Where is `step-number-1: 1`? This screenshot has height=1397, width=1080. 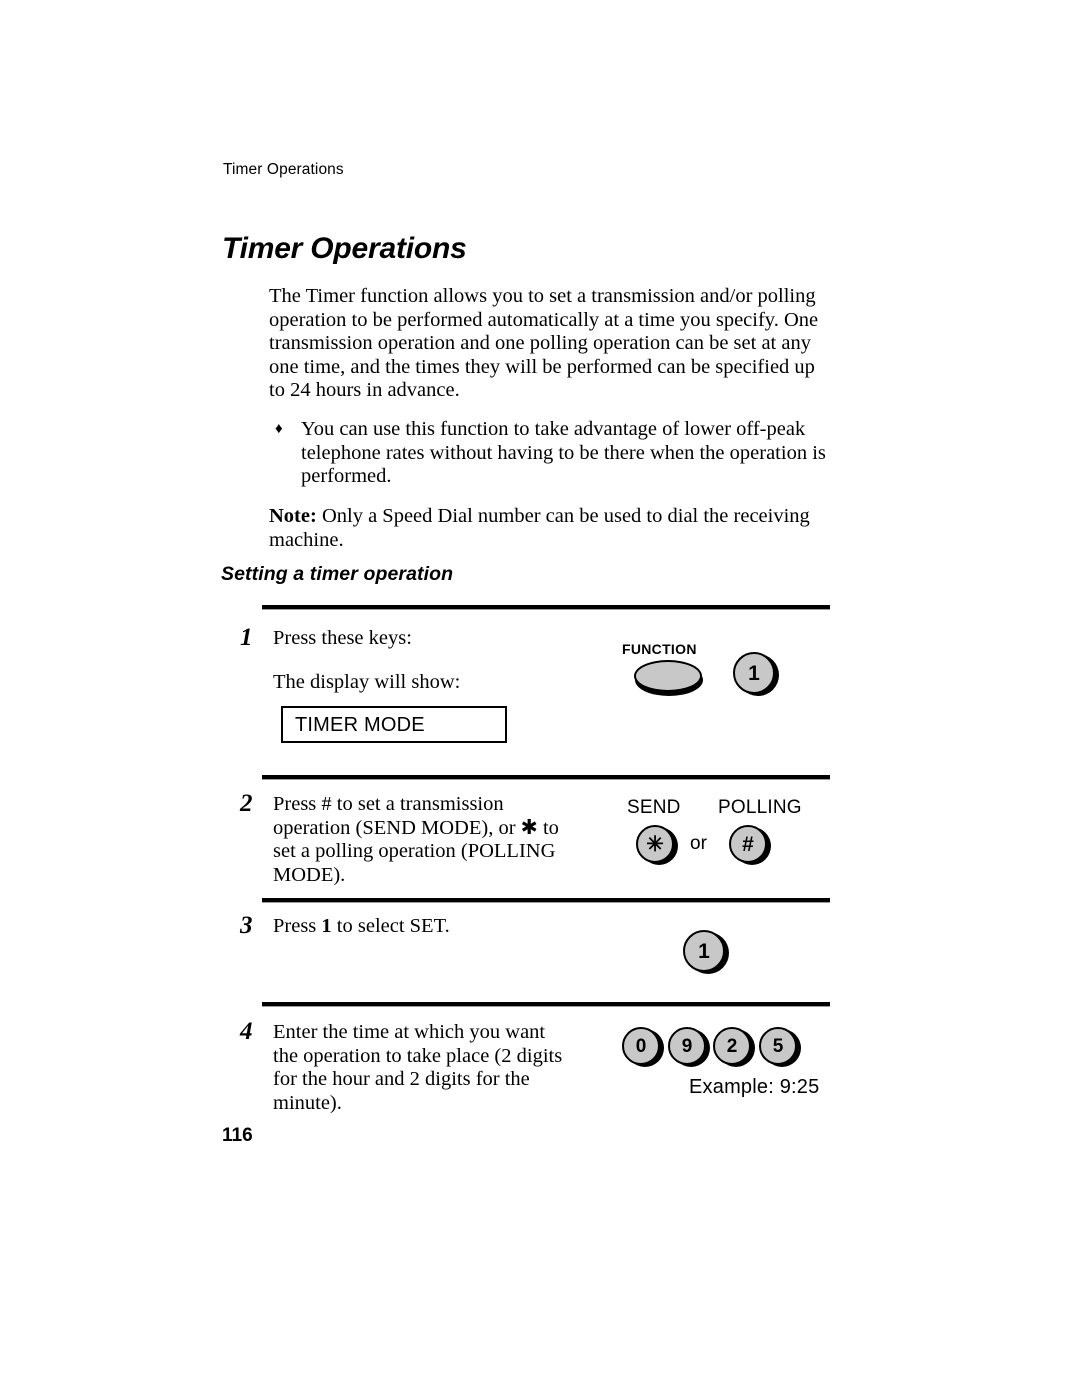
step-number-1: 1 is located at coordinates (246, 637).